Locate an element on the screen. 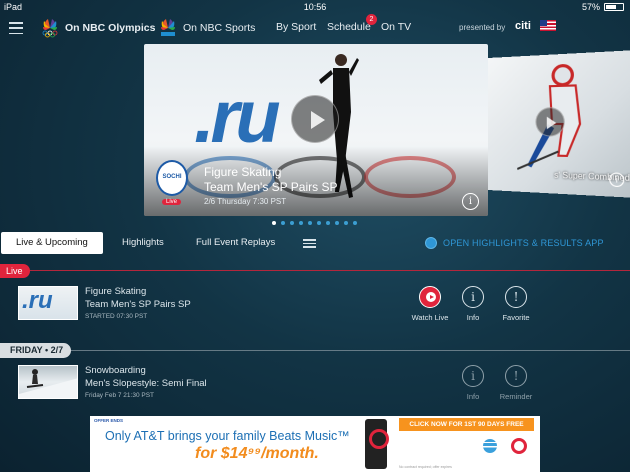 The width and height of the screenshot is (630, 472). event-title: Team Men's SP Pairs SP is located at coordinates (138, 304).